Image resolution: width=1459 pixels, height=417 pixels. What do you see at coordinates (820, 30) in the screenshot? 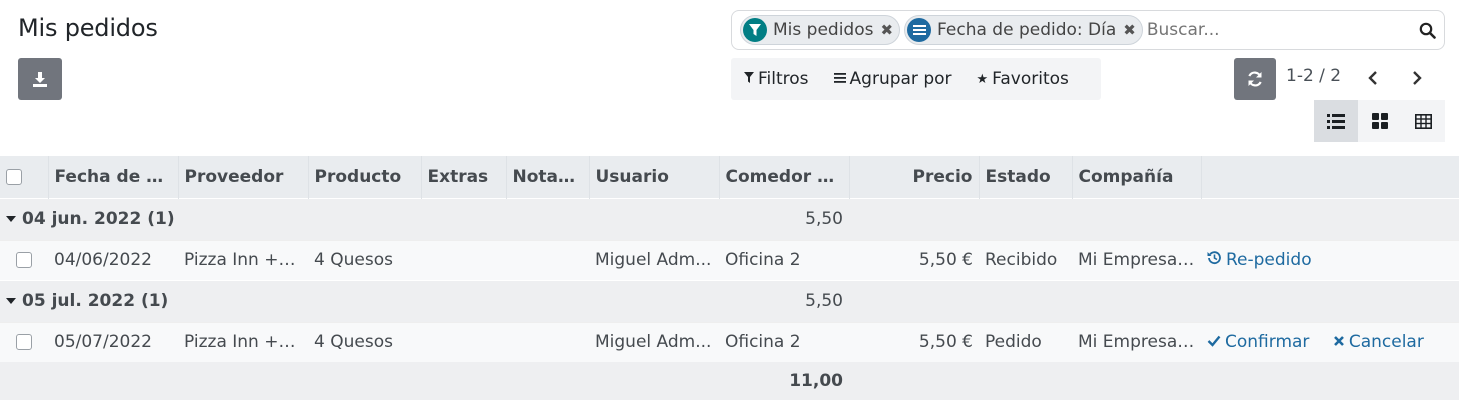
I see `facet-filter: Mis pedidos ✖` at bounding box center [820, 30].